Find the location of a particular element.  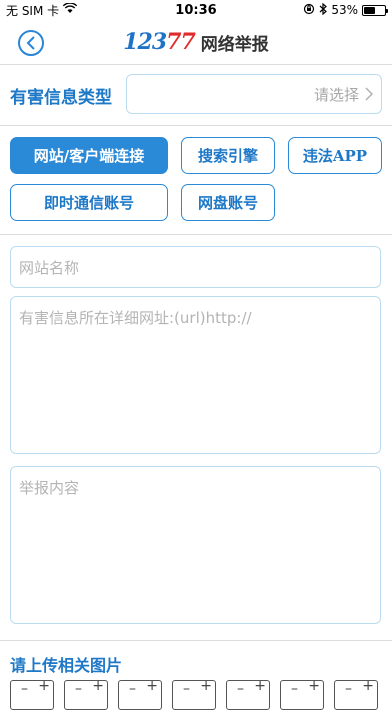

app-logo: 12377 网络举报 is located at coordinates (196, 42).